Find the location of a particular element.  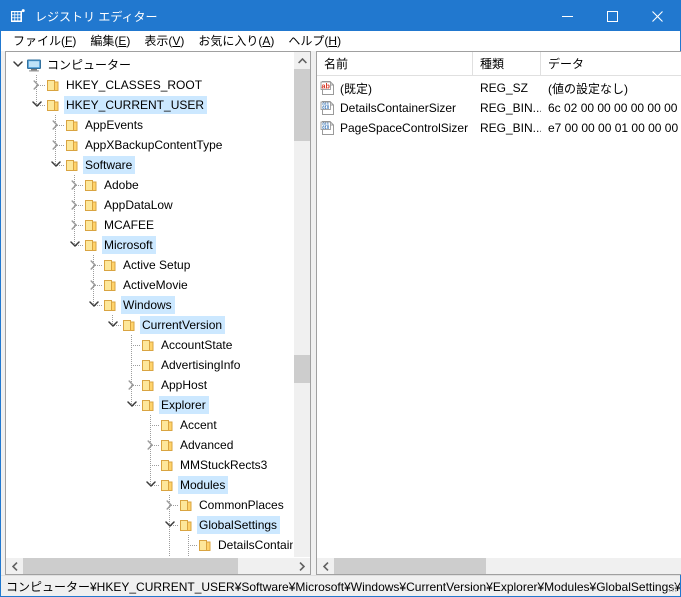

menu-view: 表示(V) is located at coordinates (164, 41).